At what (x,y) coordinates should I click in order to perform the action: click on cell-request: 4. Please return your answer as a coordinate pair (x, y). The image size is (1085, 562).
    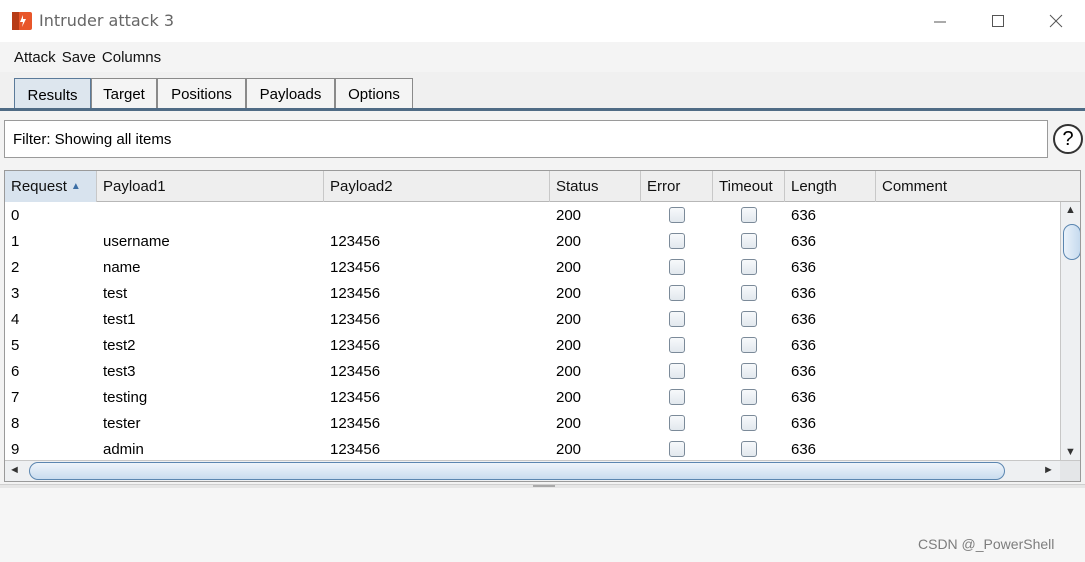
    Looking at the image, I should click on (15, 319).